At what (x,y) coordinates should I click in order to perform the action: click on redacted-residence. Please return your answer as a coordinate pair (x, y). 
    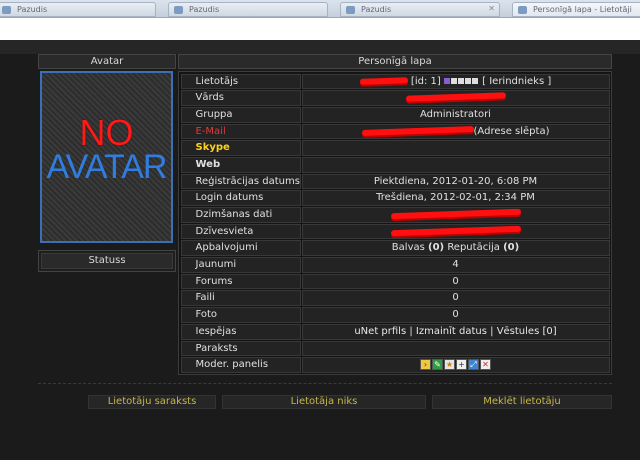
    Looking at the image, I should click on (455, 230).